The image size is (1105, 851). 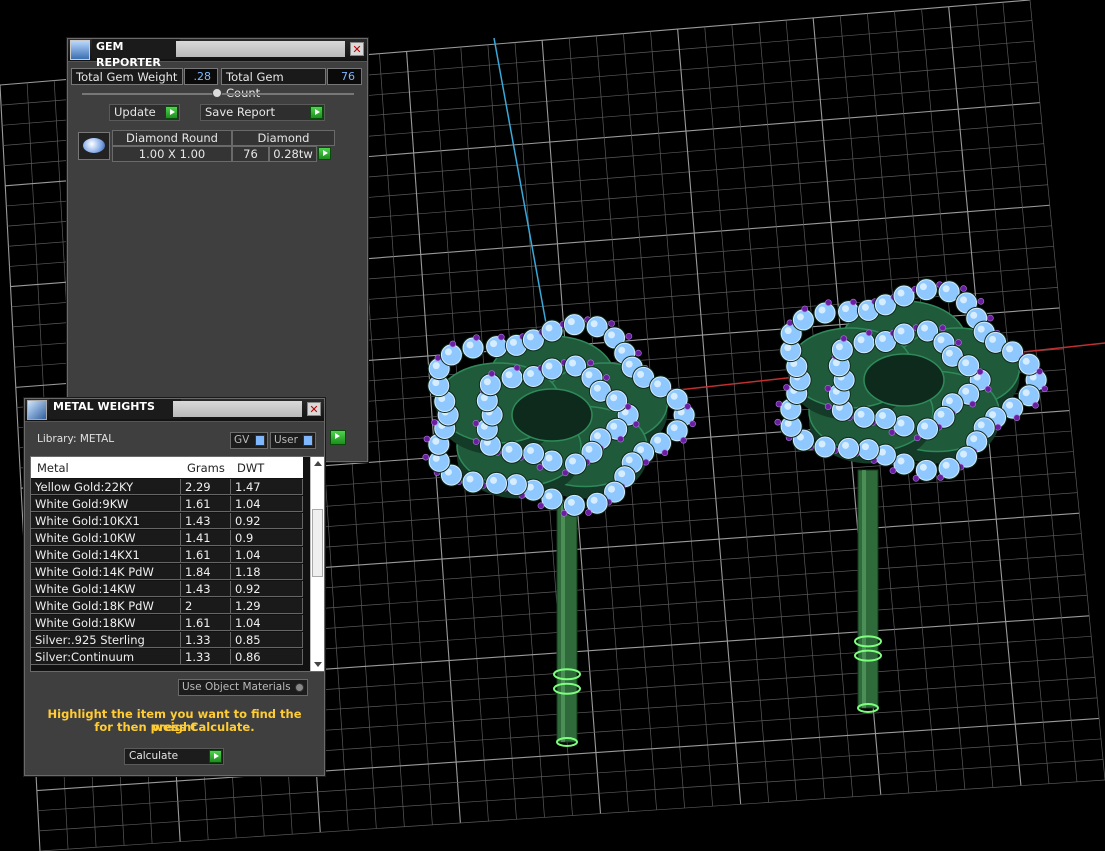 I want to click on user-toggle-knob-icon, so click(x=308, y=440).